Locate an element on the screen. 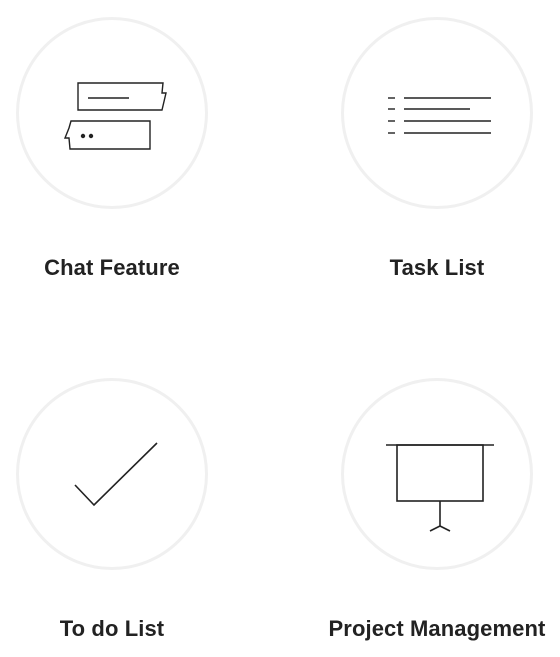 Image resolution: width=560 pixels, height=657 pixels. projector-screen-icon is located at coordinates (440, 488).